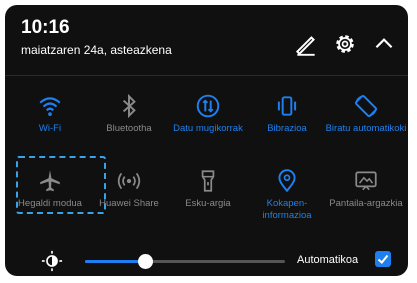 Image resolution: width=417 pixels, height=283 pixels. What do you see at coordinates (52, 261) in the screenshot?
I see `brightness-icon` at bounding box center [52, 261].